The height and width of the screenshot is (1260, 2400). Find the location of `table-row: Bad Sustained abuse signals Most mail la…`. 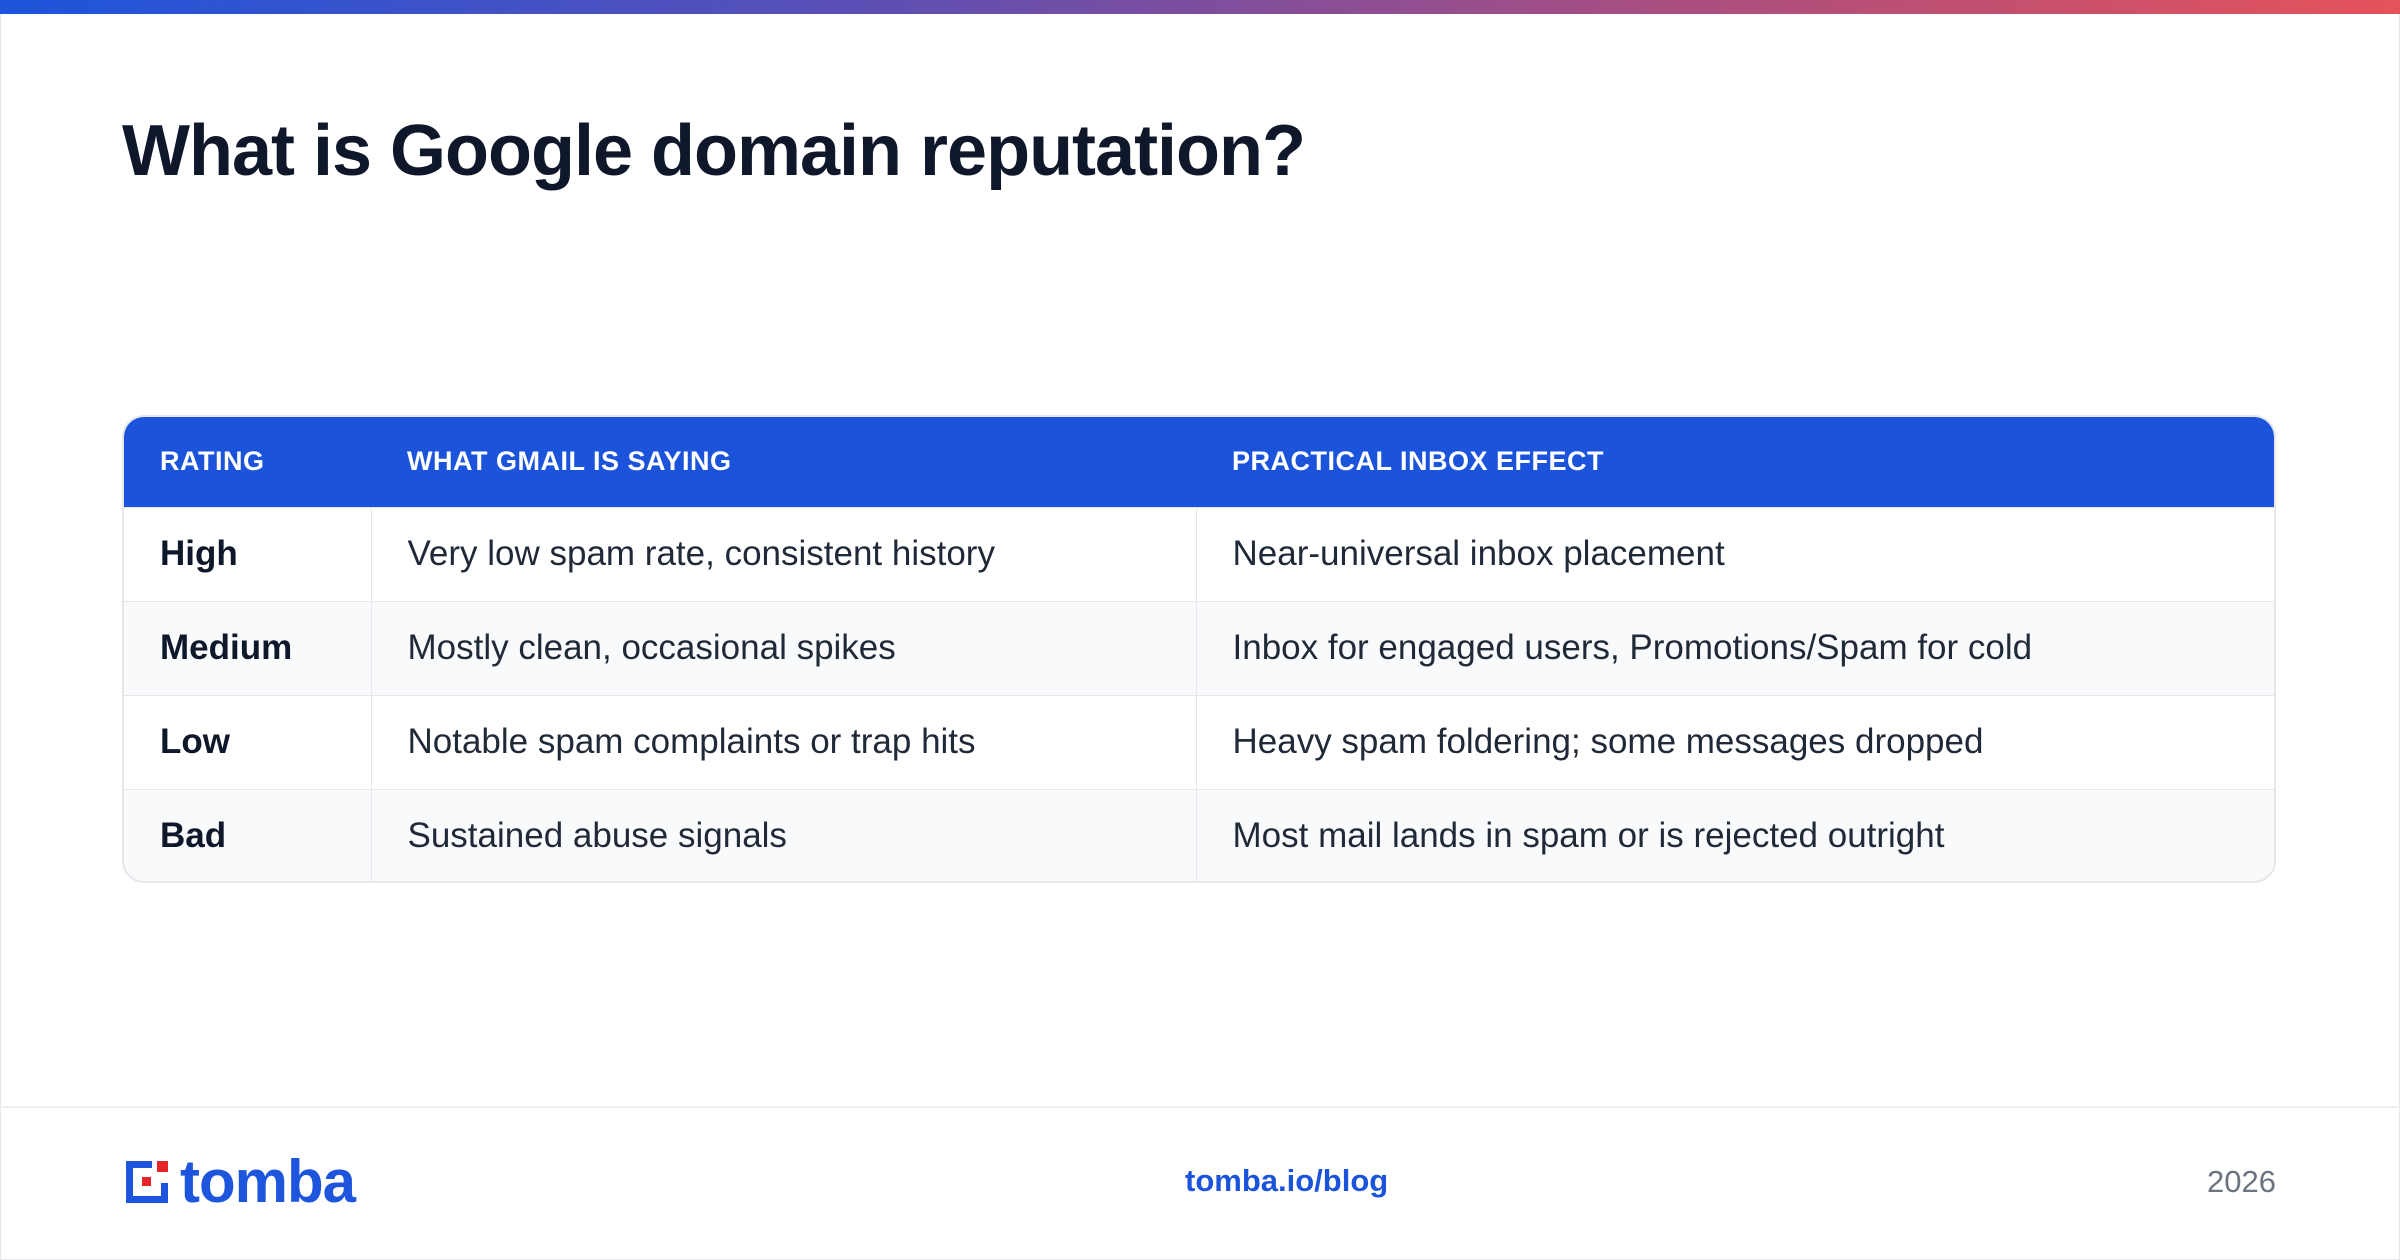

table-row: Bad Sustained abuse signals Most mail la… is located at coordinates (1199, 835).